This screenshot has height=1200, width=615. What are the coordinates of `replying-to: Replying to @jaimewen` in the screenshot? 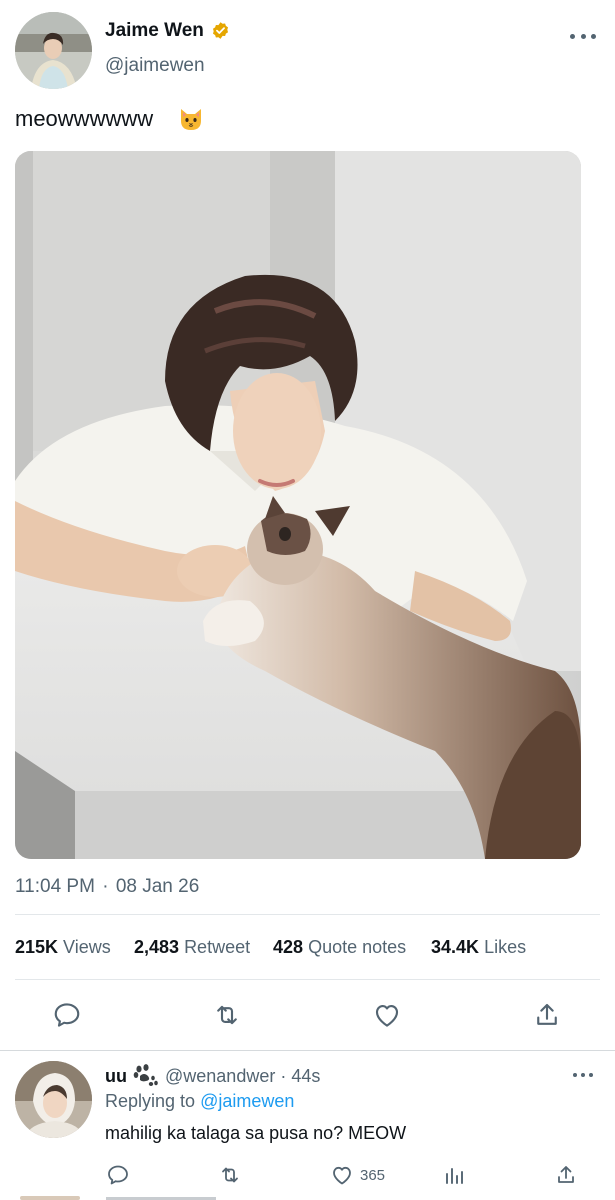 It's located at (199, 1101).